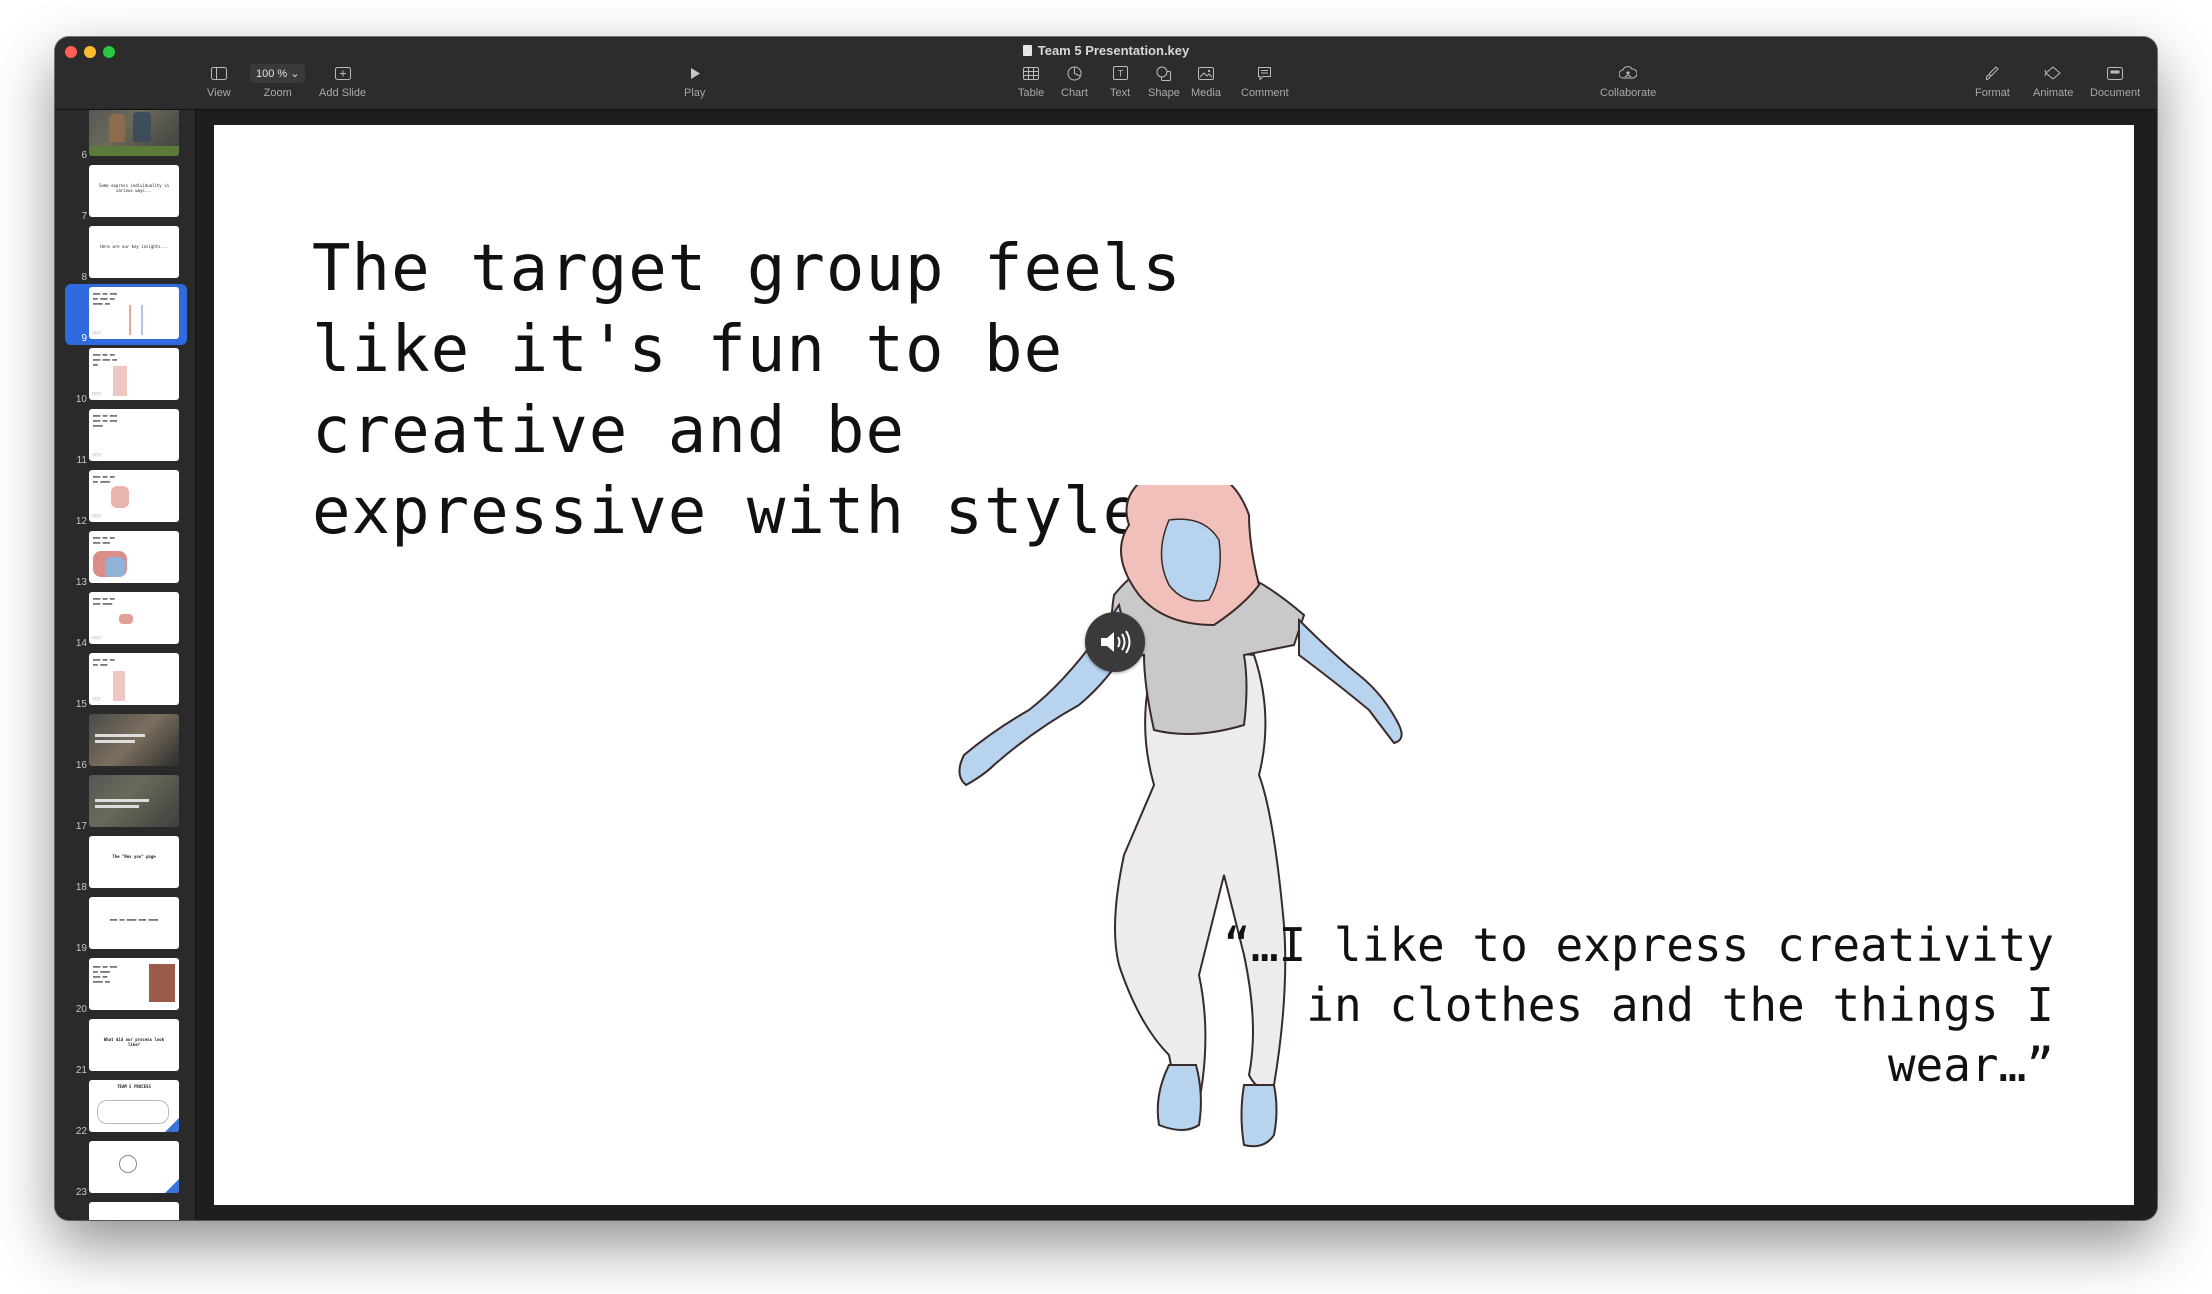  Describe the element at coordinates (1120, 73) in the screenshot. I see `text-box-icon: T` at that location.